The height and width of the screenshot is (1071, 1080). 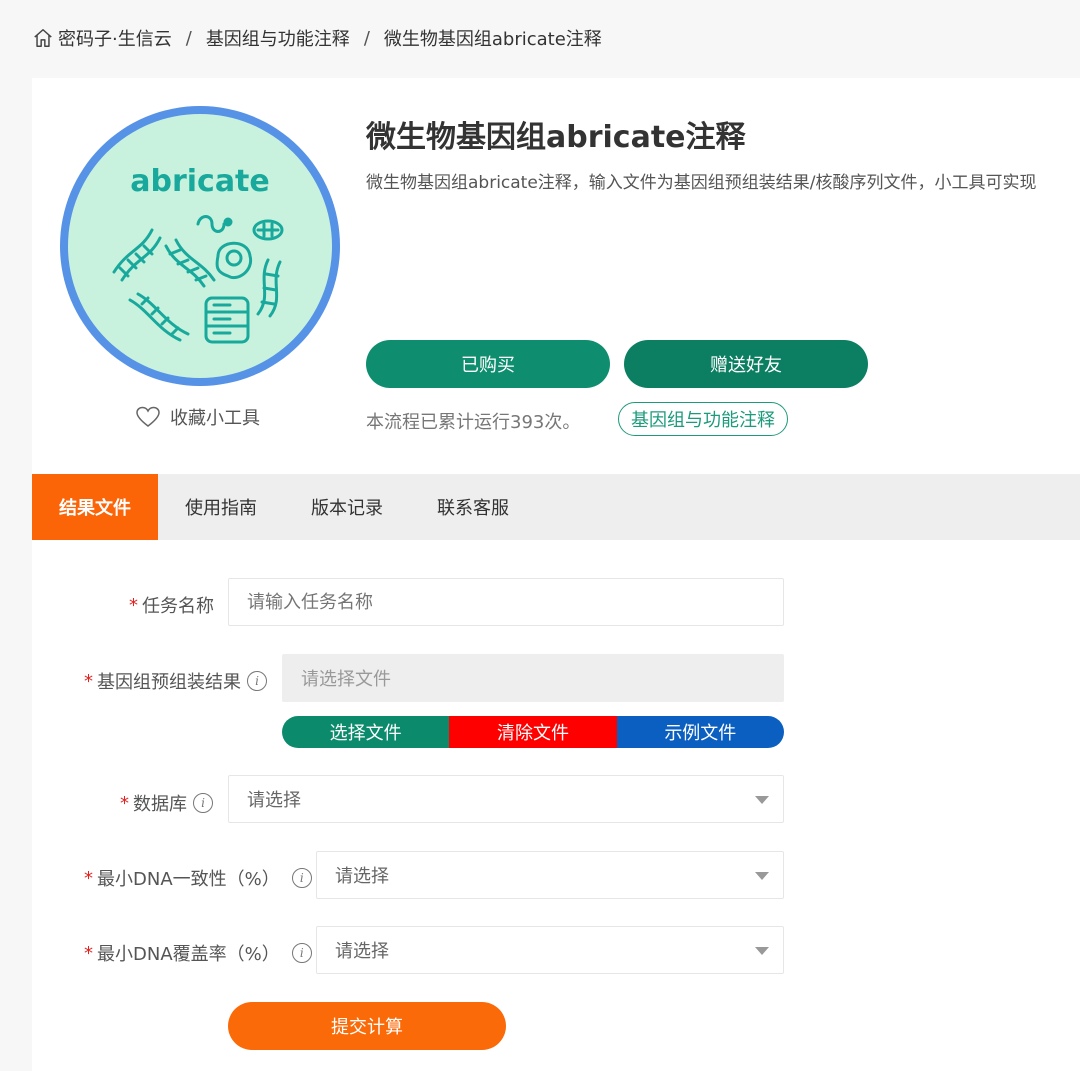 What do you see at coordinates (115, 38) in the screenshot?
I see `breadcrumb-home-link: 密码子·生信云` at bounding box center [115, 38].